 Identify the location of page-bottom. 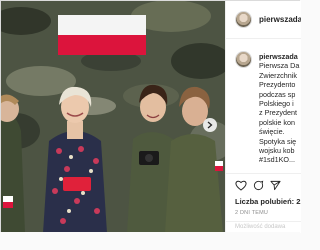
(150, 241).